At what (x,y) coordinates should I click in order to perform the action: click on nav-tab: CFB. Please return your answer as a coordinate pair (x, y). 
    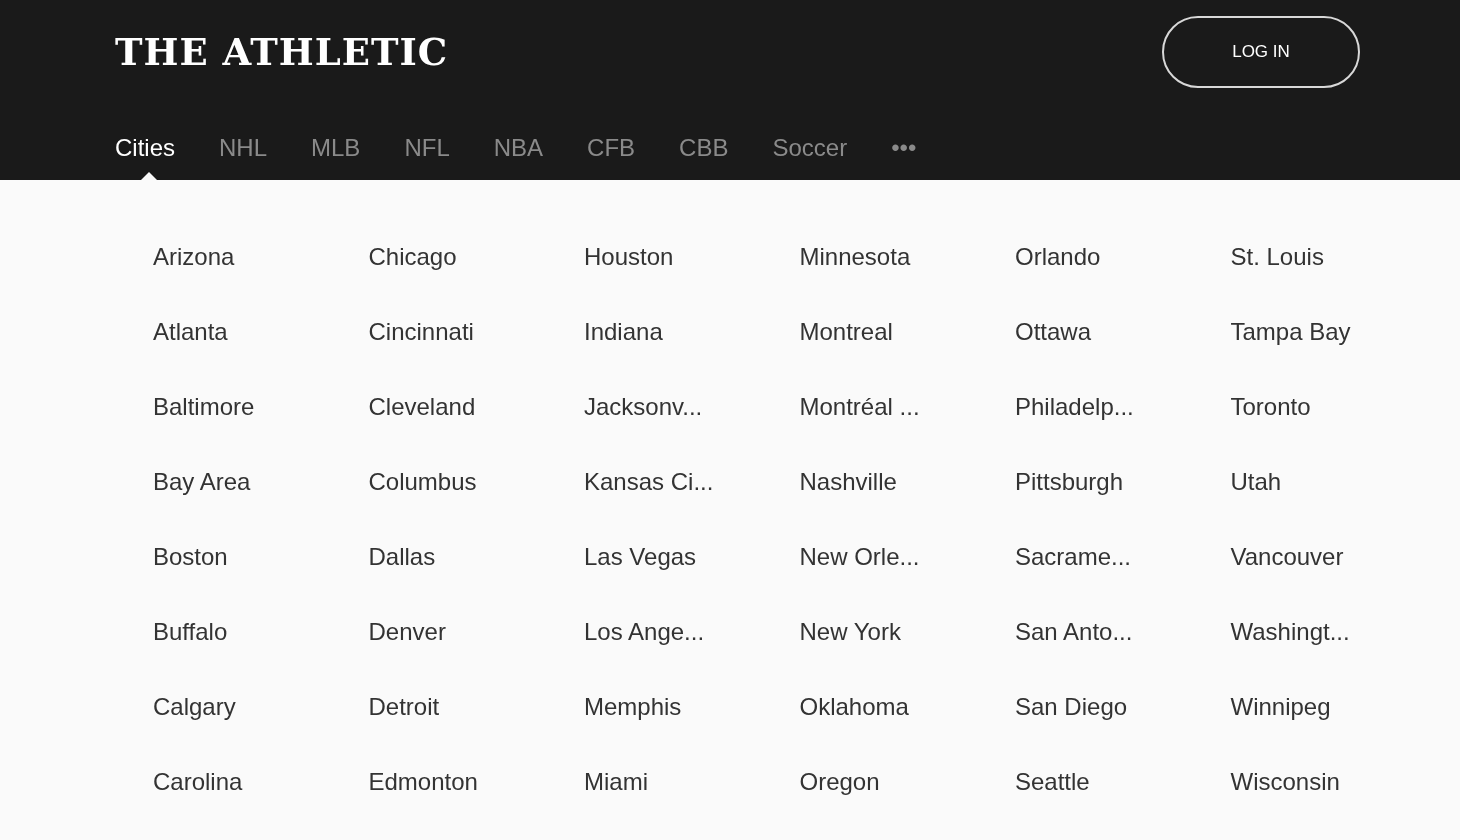
    Looking at the image, I should click on (611, 142).